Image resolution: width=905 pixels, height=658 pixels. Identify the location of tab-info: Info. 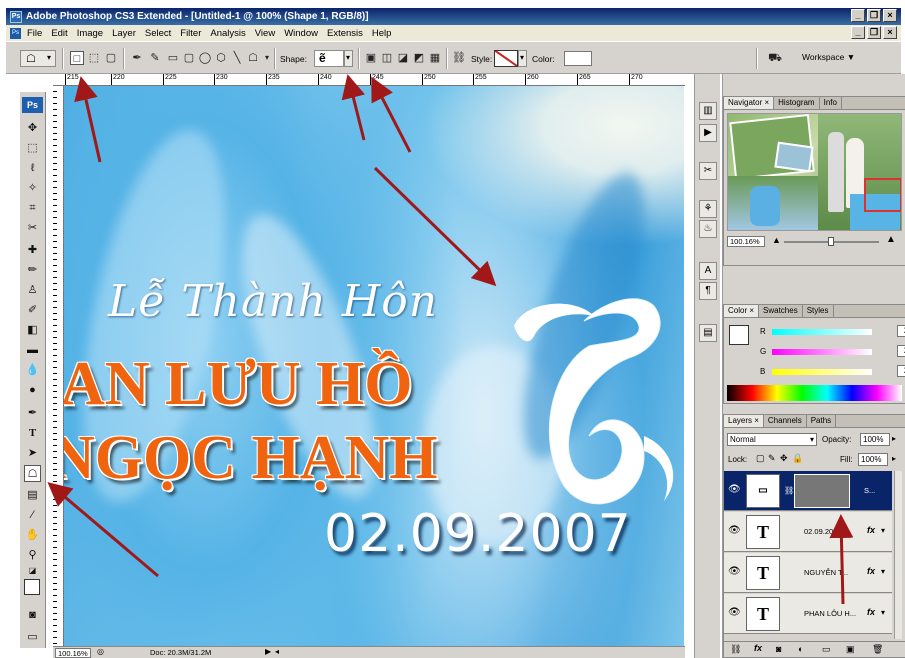
(831, 103).